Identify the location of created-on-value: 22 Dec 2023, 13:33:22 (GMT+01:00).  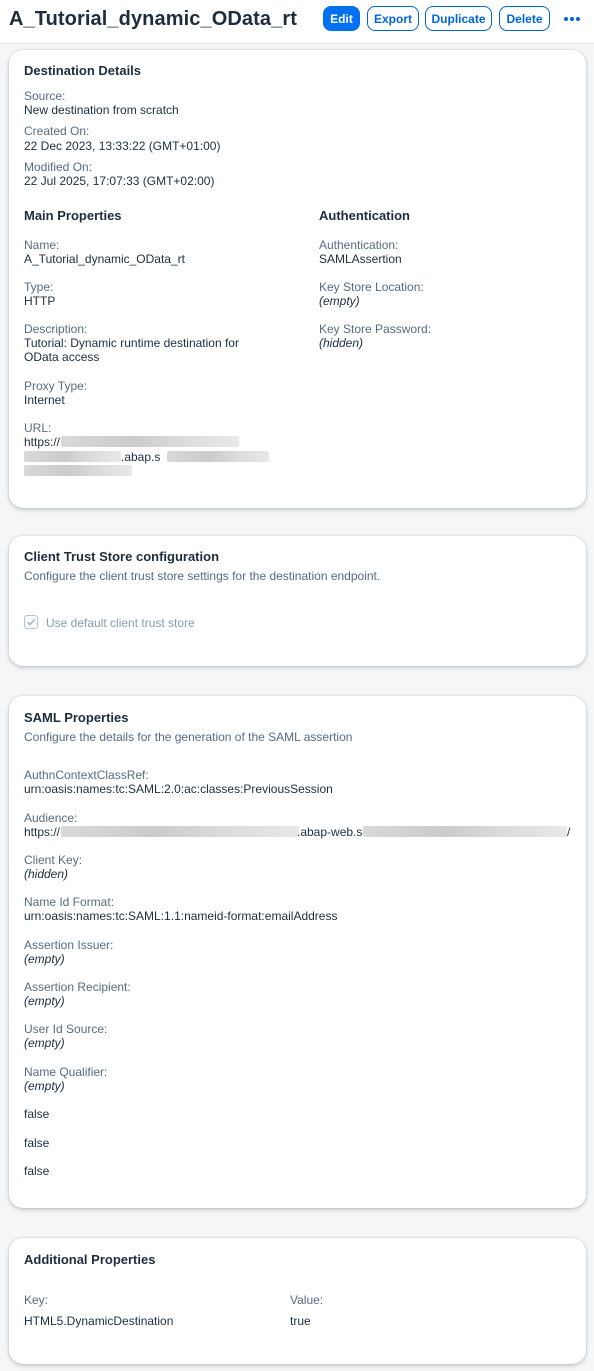
(122, 146).